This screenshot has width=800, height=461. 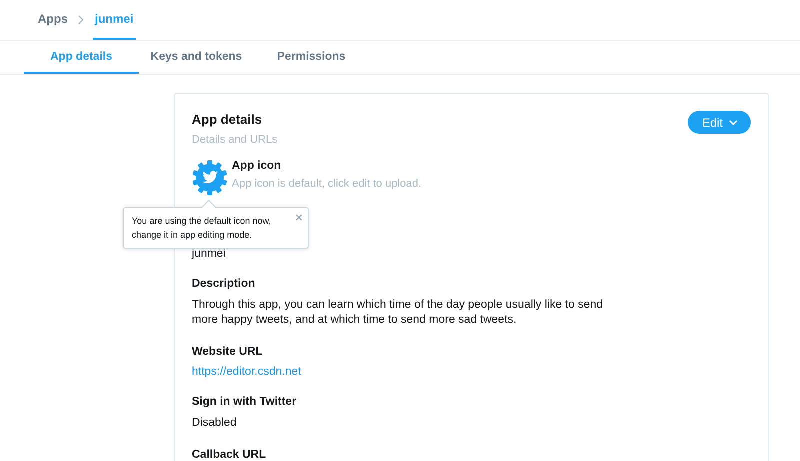 I want to click on tab: App details, so click(x=81, y=57).